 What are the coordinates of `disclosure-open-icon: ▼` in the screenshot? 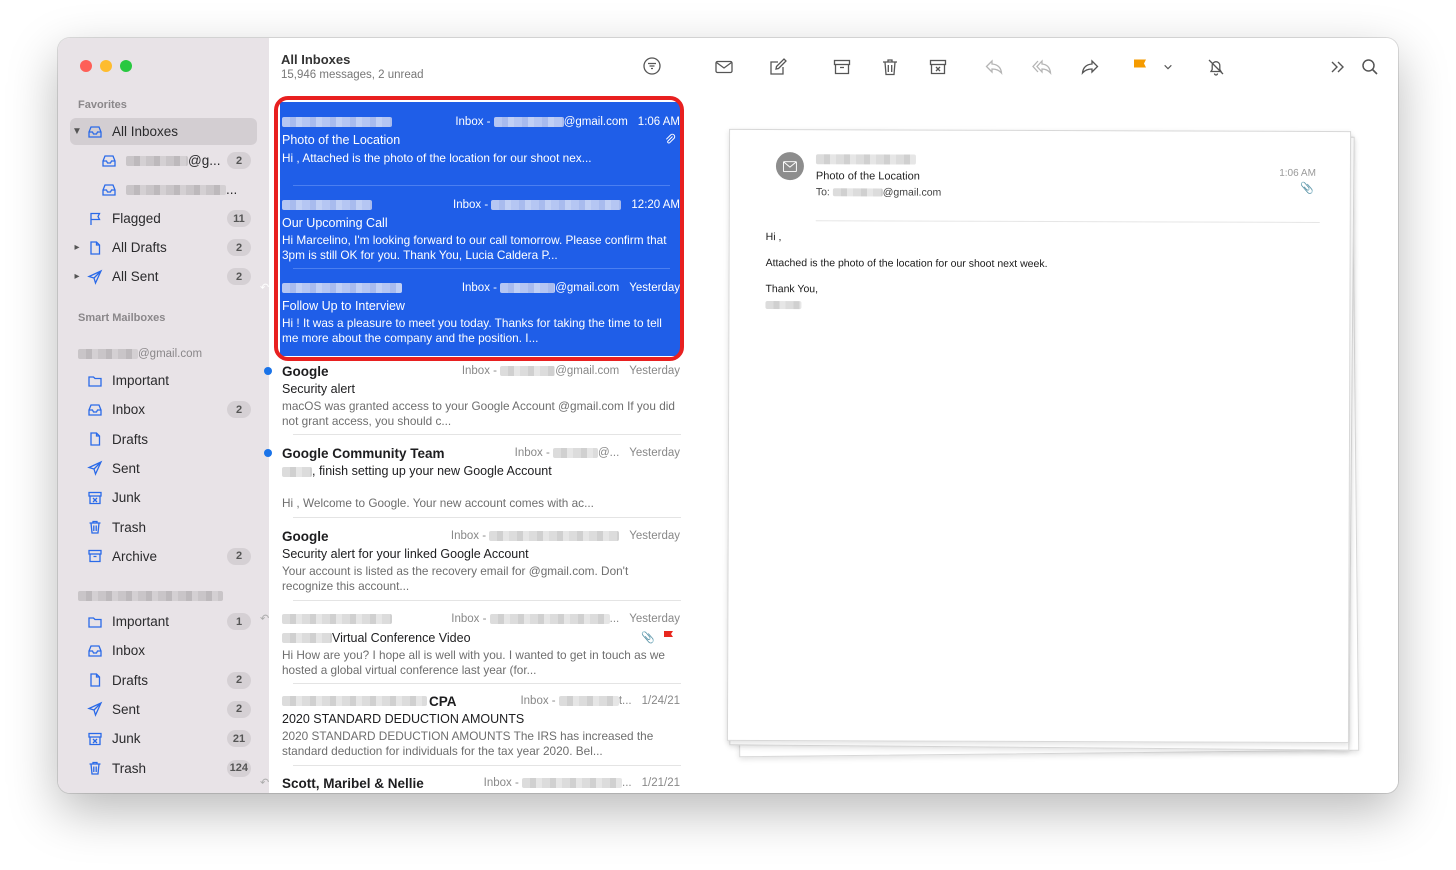 It's located at (77, 131).